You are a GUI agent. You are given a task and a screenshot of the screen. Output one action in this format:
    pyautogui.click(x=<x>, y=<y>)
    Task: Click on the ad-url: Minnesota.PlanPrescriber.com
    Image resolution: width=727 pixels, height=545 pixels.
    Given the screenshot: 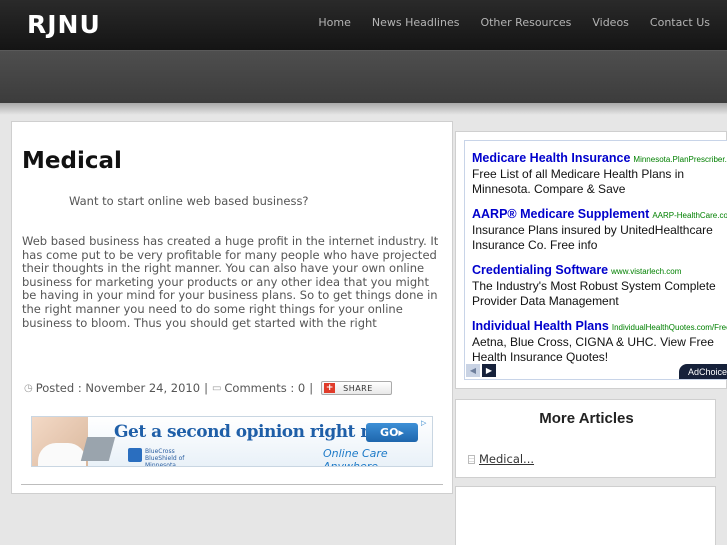 What is the action you would take?
    pyautogui.click(x=680, y=159)
    